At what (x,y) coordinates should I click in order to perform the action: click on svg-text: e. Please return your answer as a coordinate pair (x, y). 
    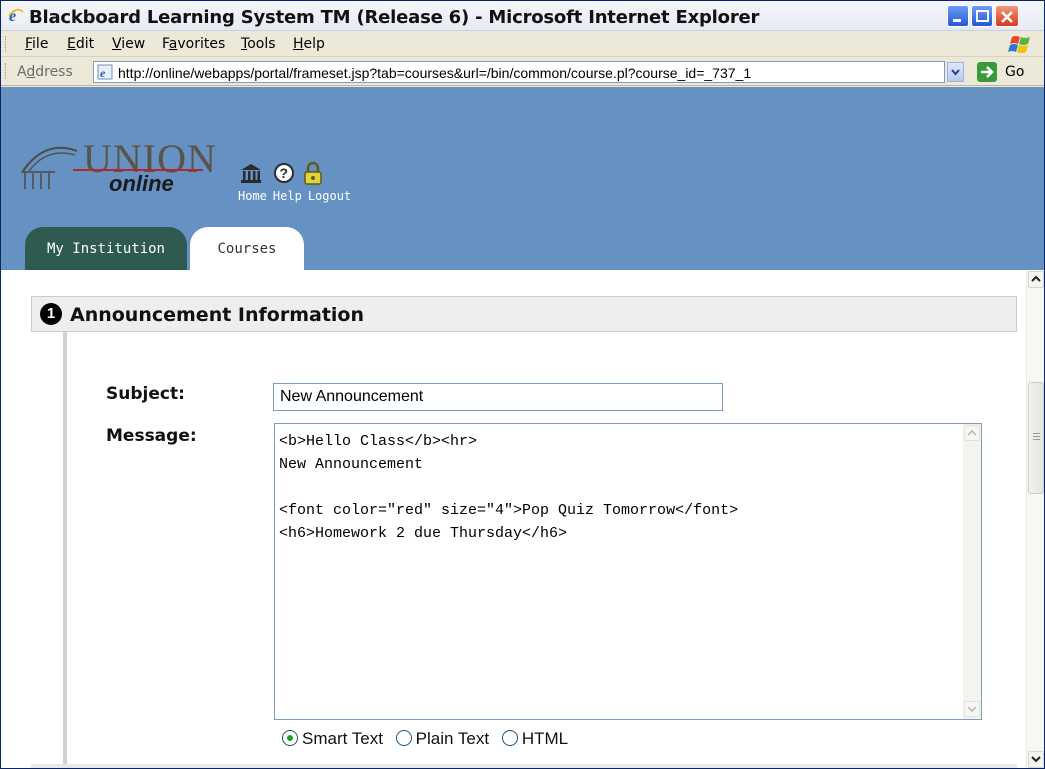
    Looking at the image, I should click on (103, 73).